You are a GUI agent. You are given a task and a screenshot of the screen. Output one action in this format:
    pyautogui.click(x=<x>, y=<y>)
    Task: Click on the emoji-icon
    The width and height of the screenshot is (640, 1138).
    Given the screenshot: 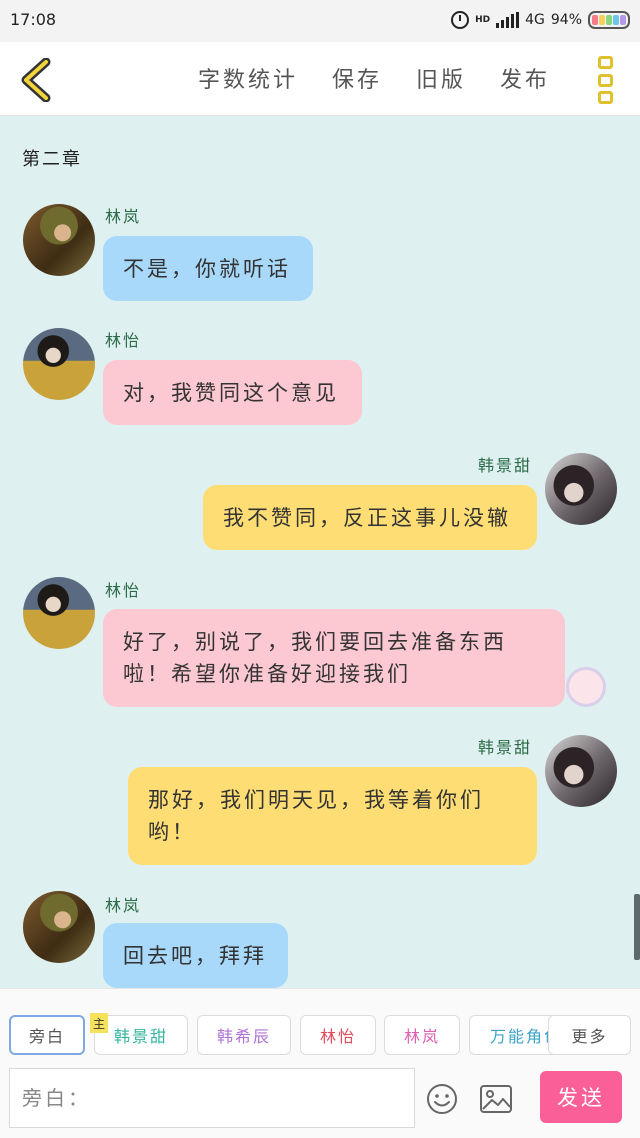 What is the action you would take?
    pyautogui.click(x=442, y=1099)
    